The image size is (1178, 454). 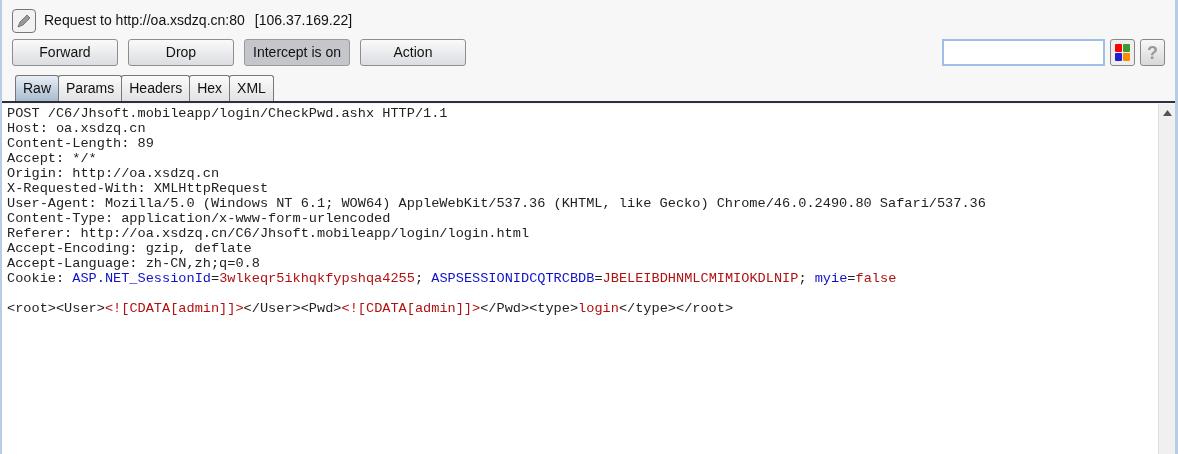 I want to click on toolbar-button: Drop, so click(x=181, y=52).